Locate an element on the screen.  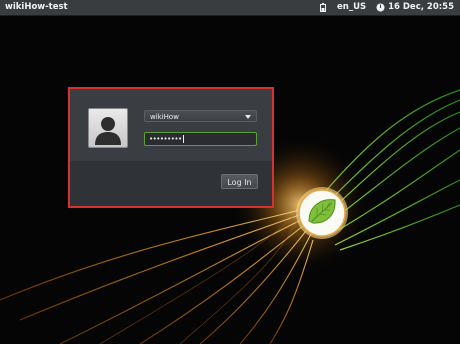
text-caret is located at coordinates (183, 139).